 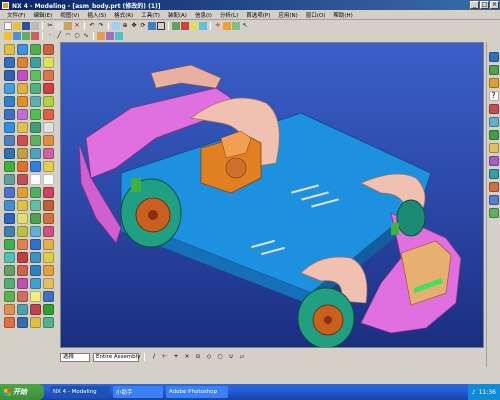 I want to click on journal-icon, so click(x=35, y=322).